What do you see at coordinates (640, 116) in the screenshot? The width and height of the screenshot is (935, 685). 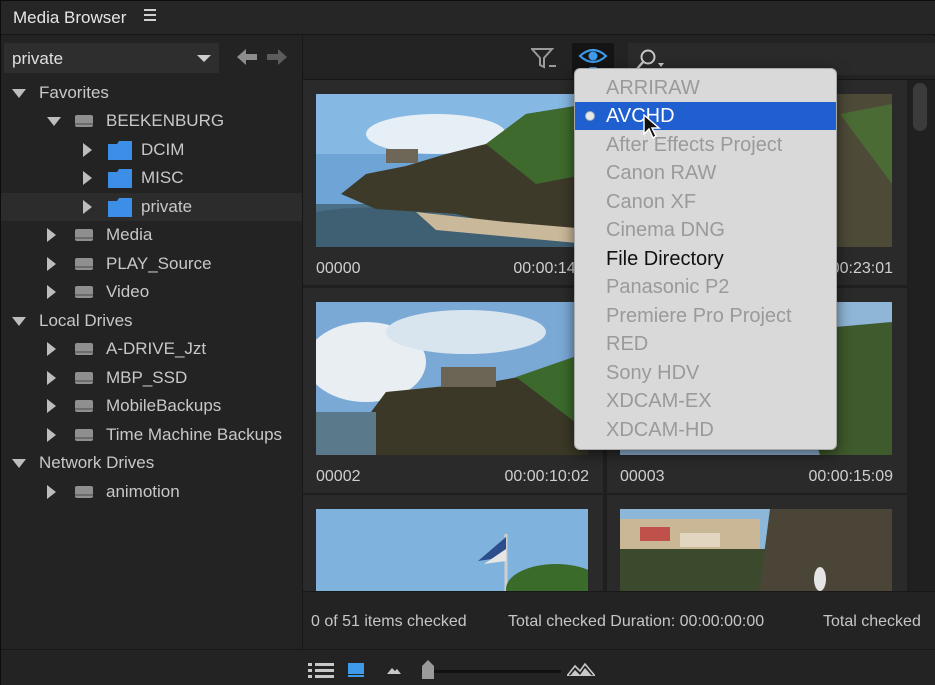 I see `menu-item-label: AVCHD` at bounding box center [640, 116].